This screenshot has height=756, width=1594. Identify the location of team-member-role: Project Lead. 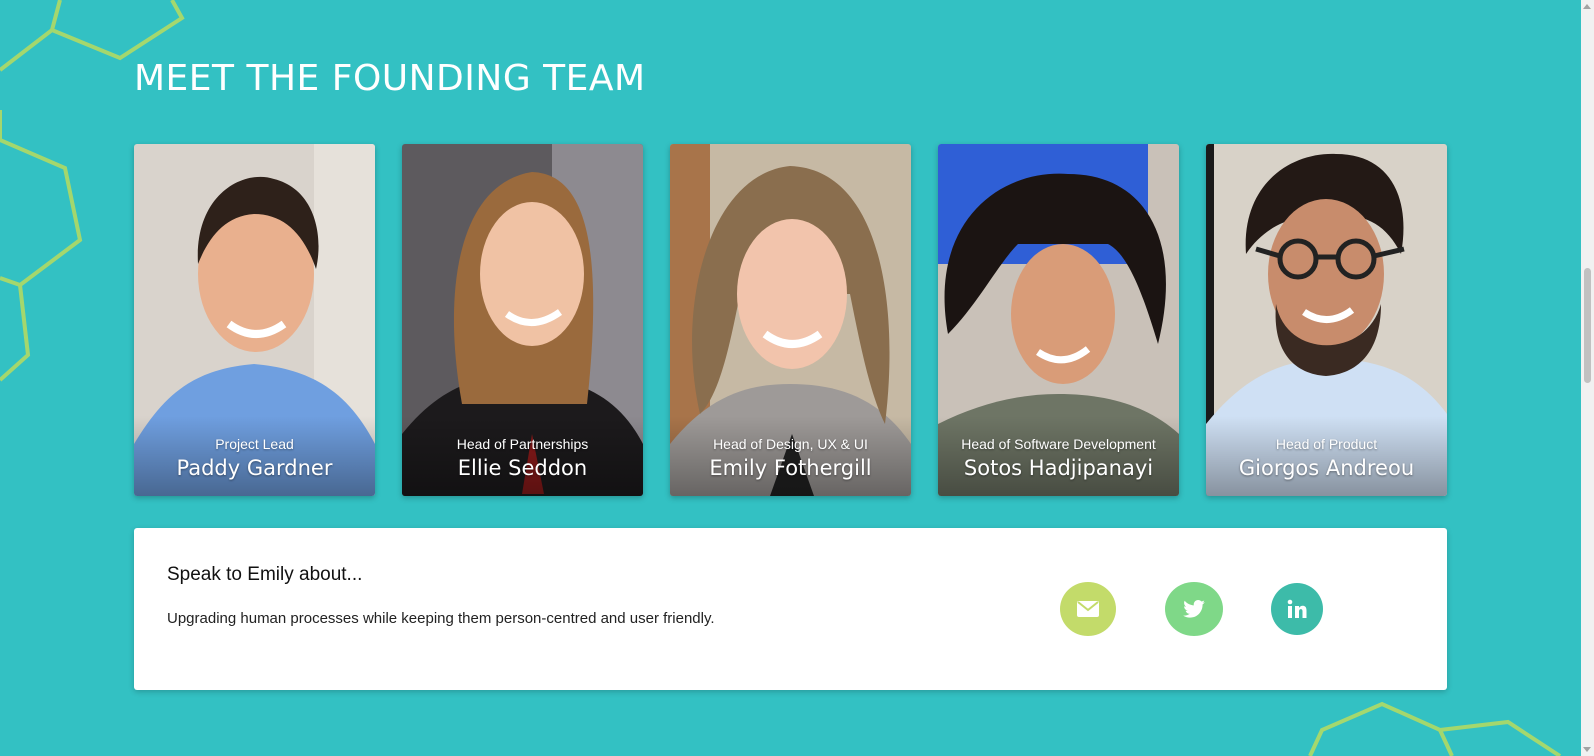
(254, 444).